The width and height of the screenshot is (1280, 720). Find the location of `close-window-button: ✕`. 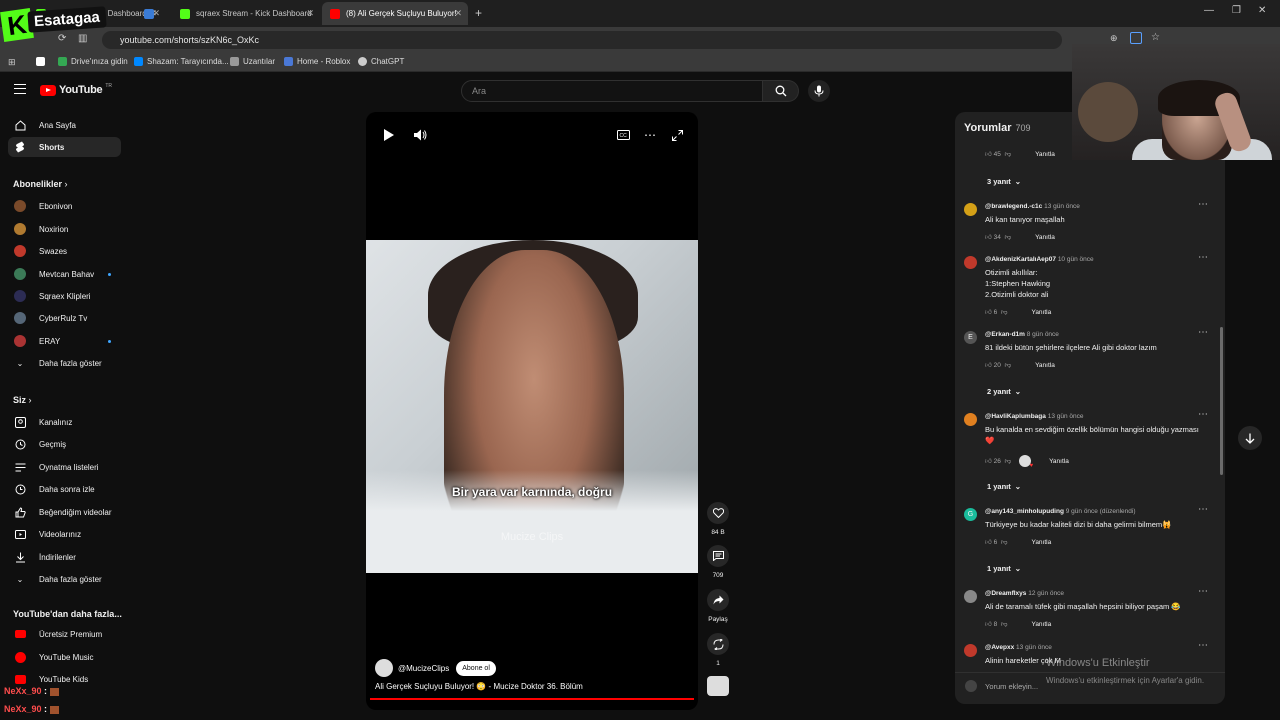

close-window-button: ✕ is located at coordinates (1262, 10).